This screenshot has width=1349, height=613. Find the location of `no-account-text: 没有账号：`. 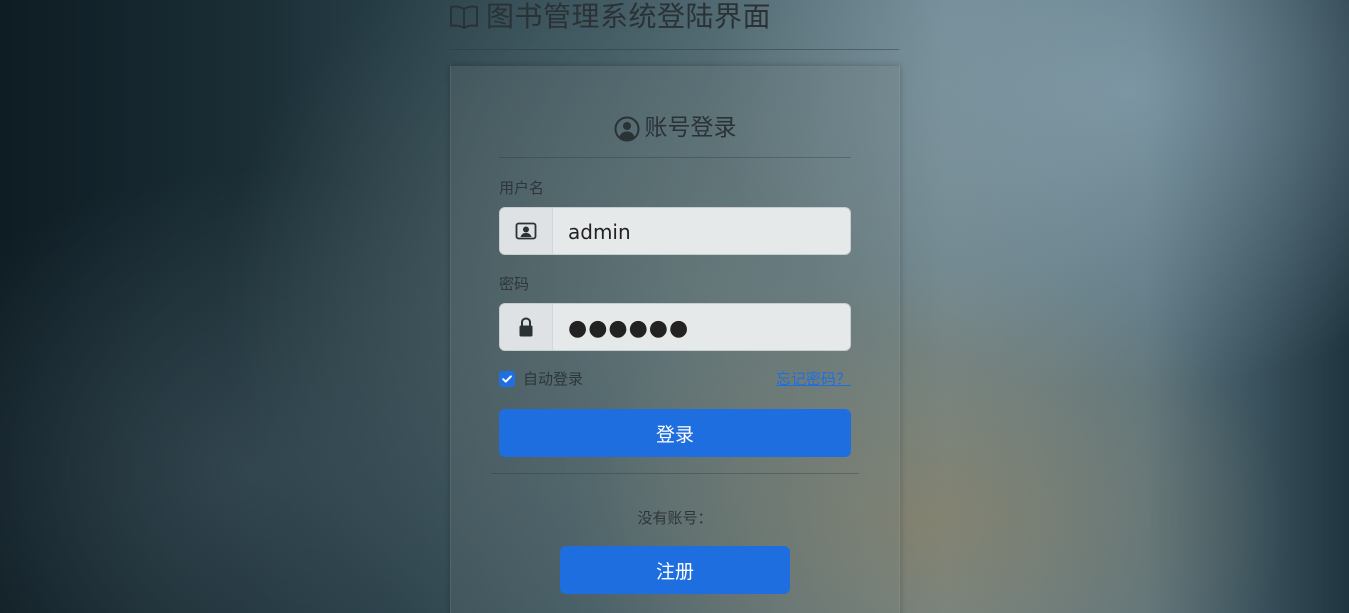

no-account-text: 没有账号： is located at coordinates (675, 518).